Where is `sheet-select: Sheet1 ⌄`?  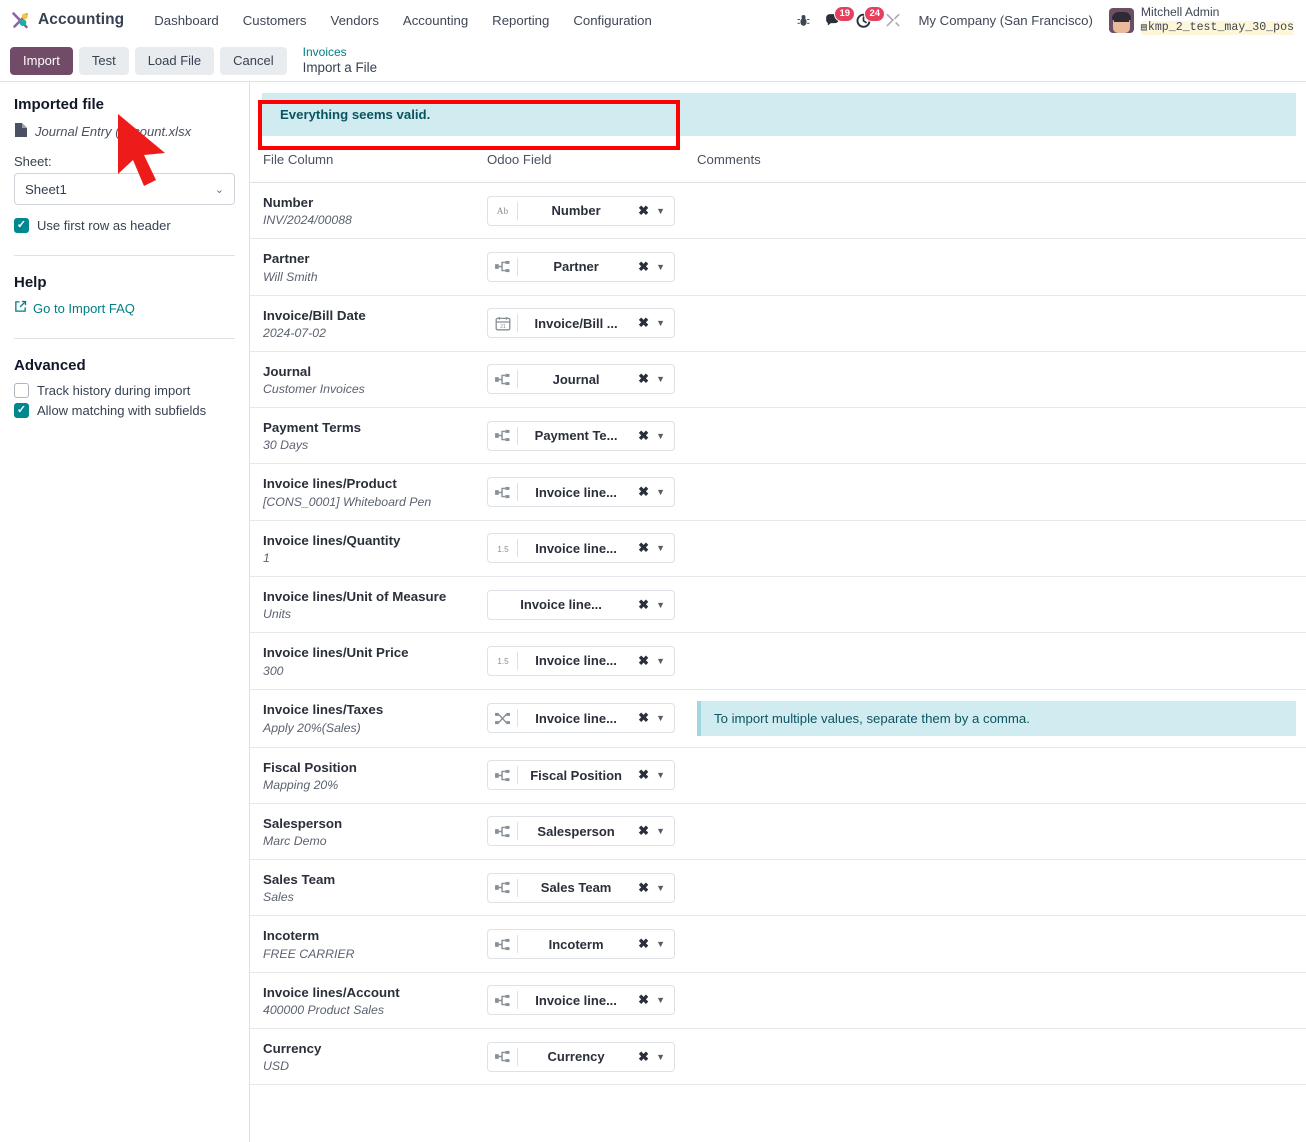
sheet-select: Sheet1 ⌄ is located at coordinates (124, 189).